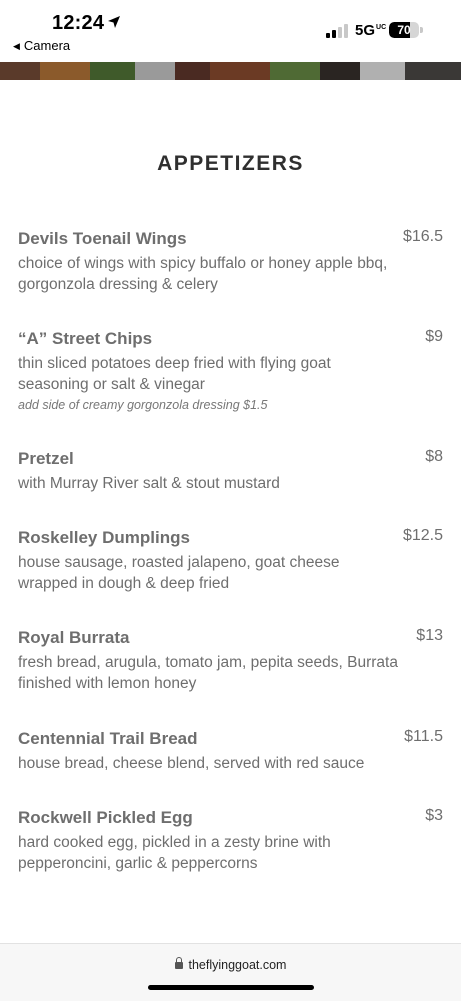 The height and width of the screenshot is (1001, 461). Describe the element at coordinates (422, 236) in the screenshot. I see `item-price: $16.5` at that location.